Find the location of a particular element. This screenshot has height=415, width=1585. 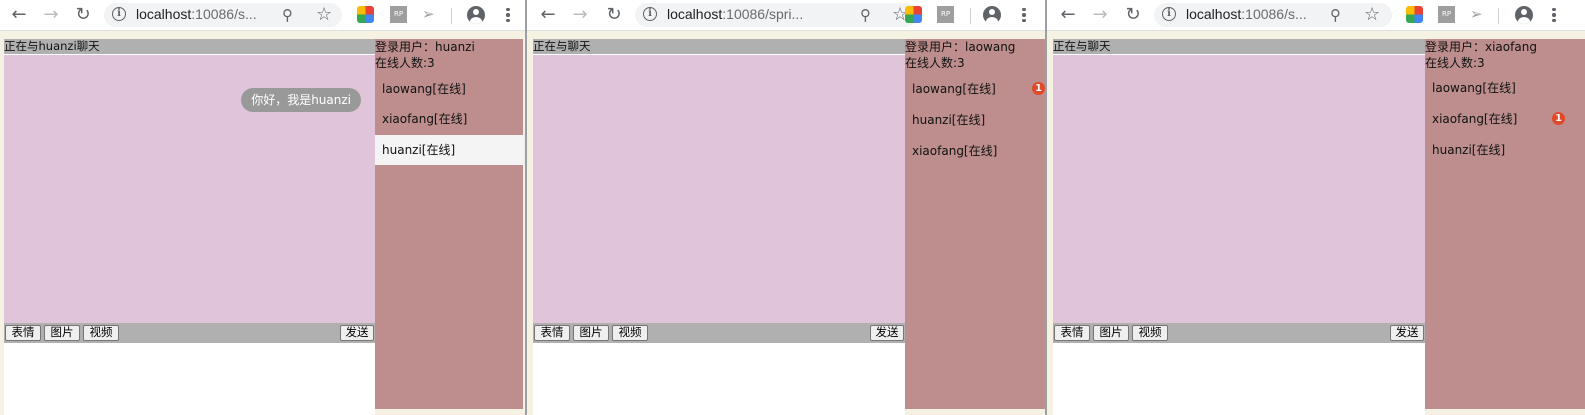

online-count-label: 在线人数:3 is located at coordinates (405, 63).